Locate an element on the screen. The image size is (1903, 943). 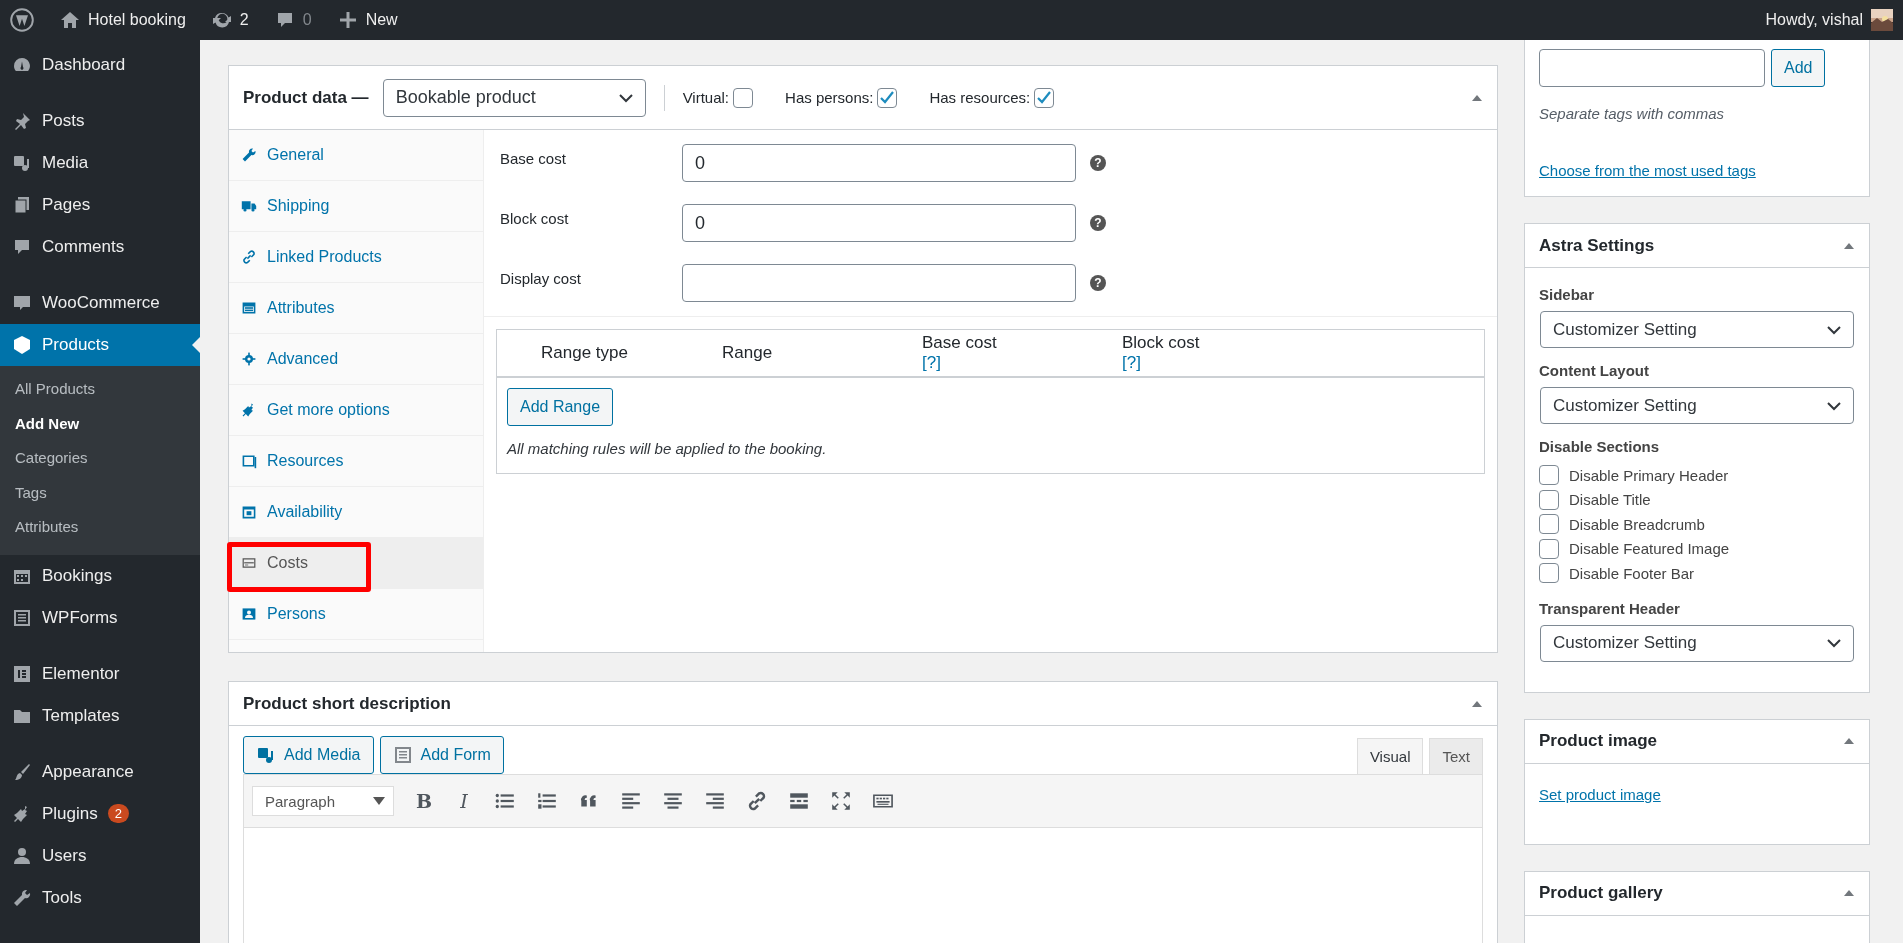
menu-item: WooCommerce is located at coordinates (100, 303).